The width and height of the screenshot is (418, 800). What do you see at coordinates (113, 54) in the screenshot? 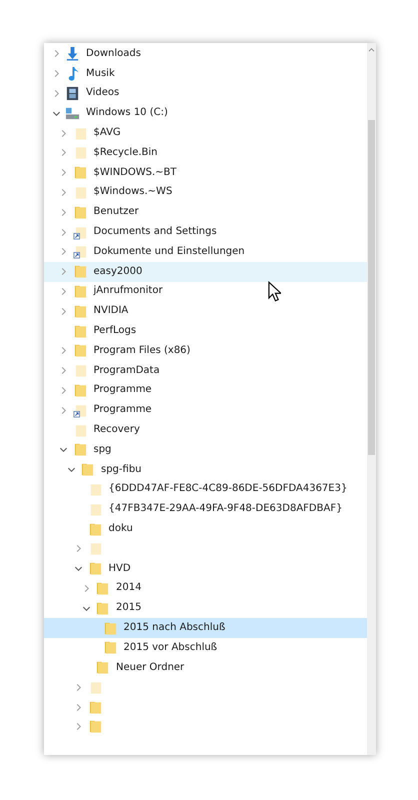
I see `item-label: Downloads` at bounding box center [113, 54].